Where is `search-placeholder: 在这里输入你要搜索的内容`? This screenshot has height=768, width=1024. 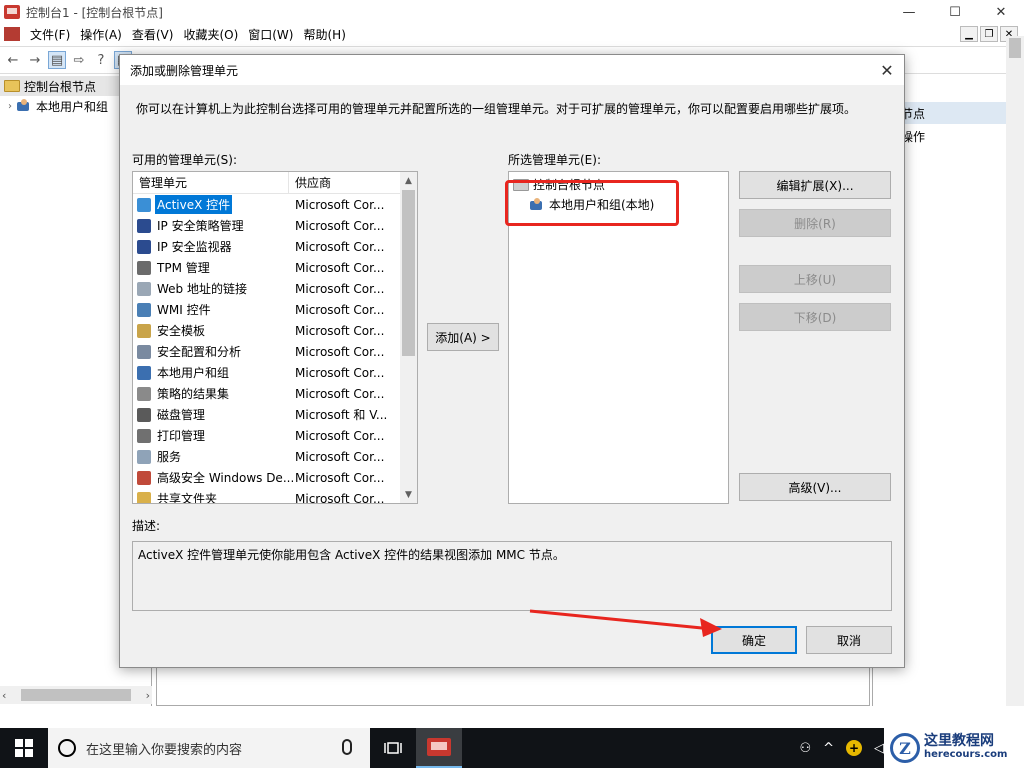
search-placeholder: 在这里输入你要搜索的内容 is located at coordinates (164, 750).